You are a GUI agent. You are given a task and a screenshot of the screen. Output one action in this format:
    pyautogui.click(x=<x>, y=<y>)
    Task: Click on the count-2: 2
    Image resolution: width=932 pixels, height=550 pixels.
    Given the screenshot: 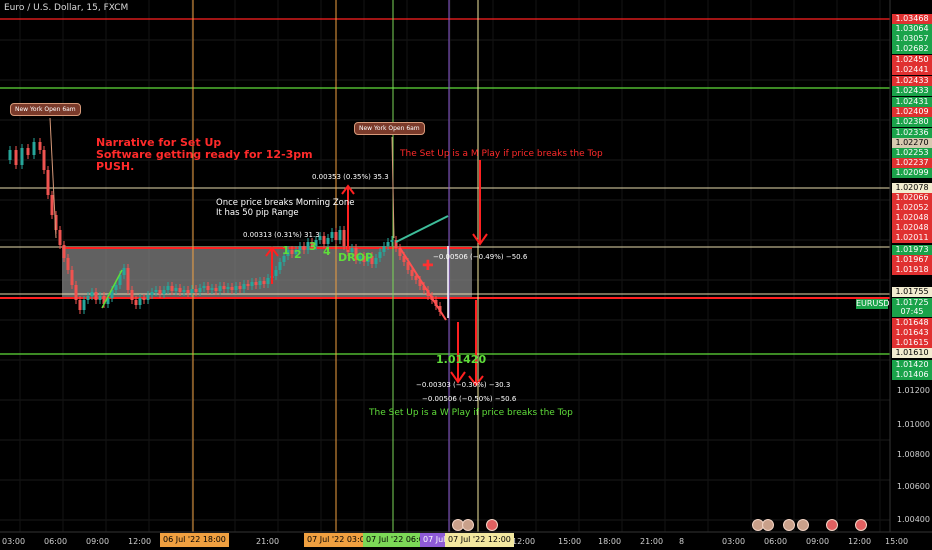 What is the action you would take?
    pyautogui.click(x=298, y=254)
    